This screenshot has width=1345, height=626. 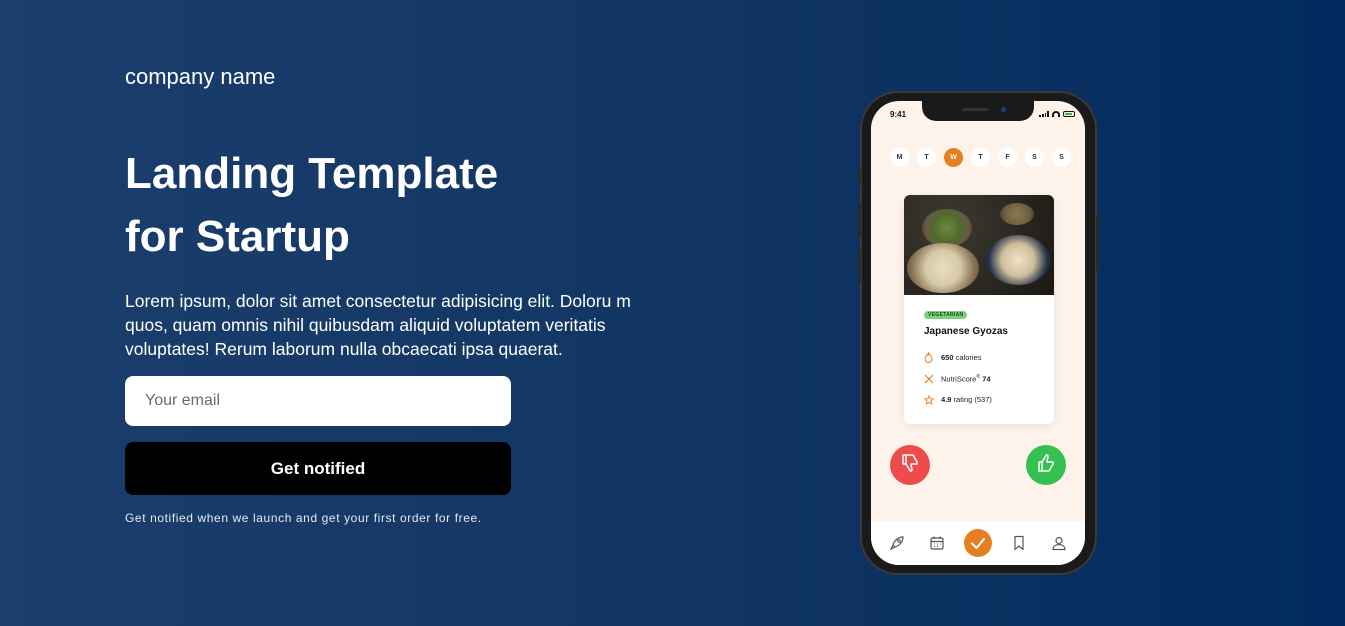 I want to click on diet-tag: VEGETARIAN, so click(x=946, y=315).